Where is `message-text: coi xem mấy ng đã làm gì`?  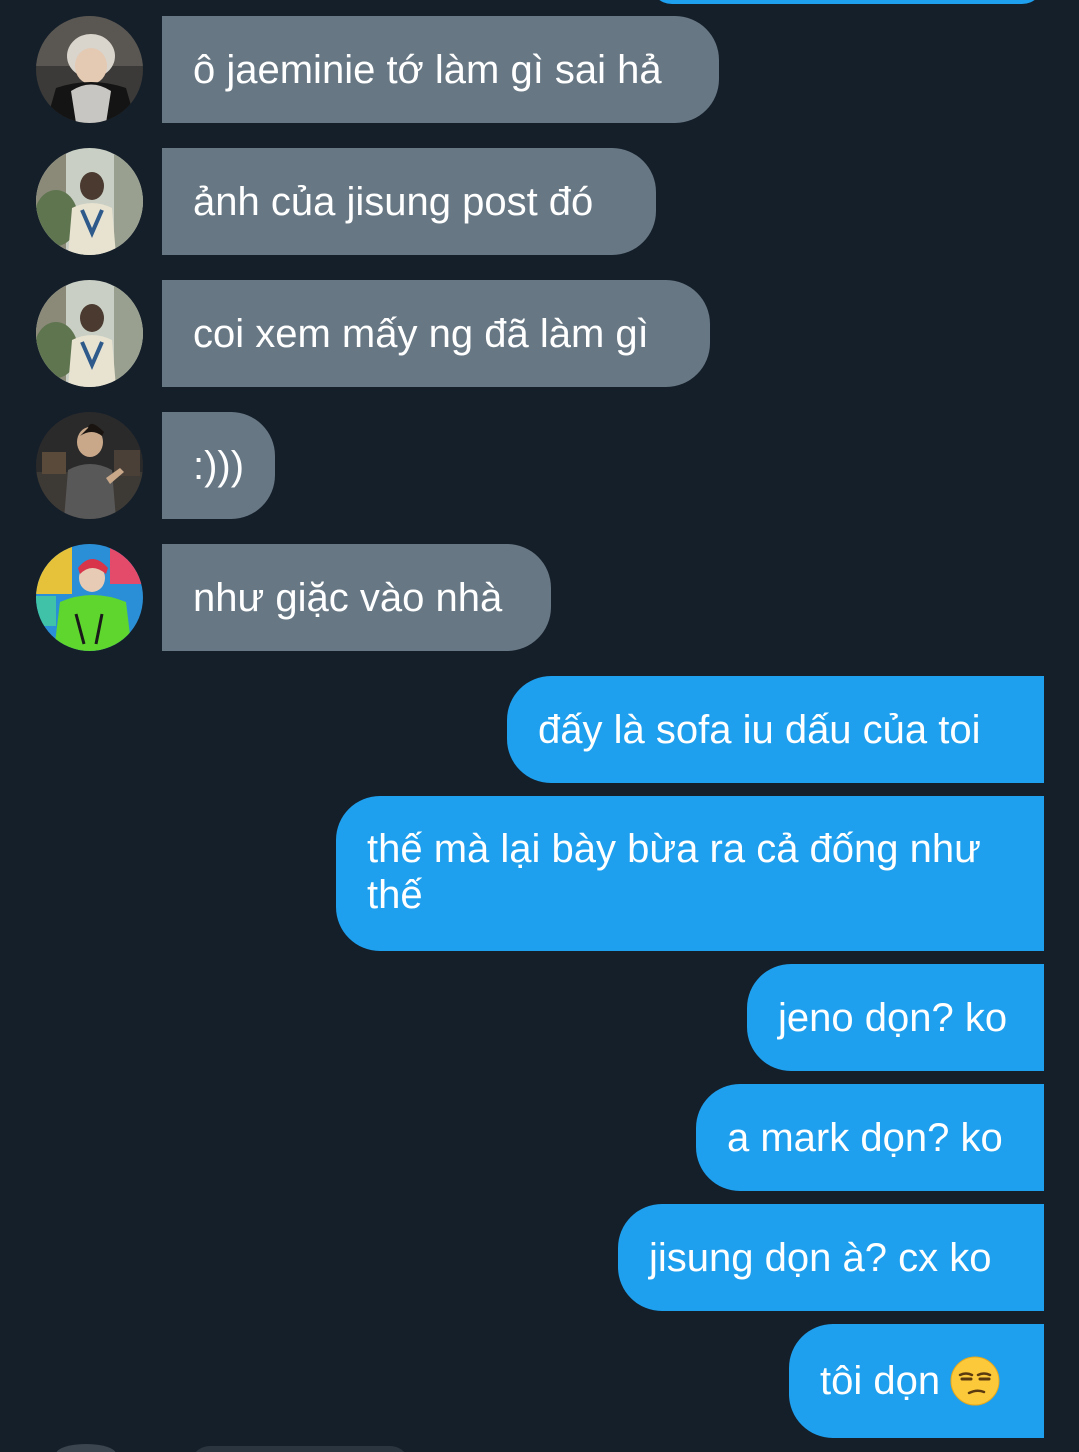 message-text: coi xem mấy ng đã làm gì is located at coordinates (421, 333).